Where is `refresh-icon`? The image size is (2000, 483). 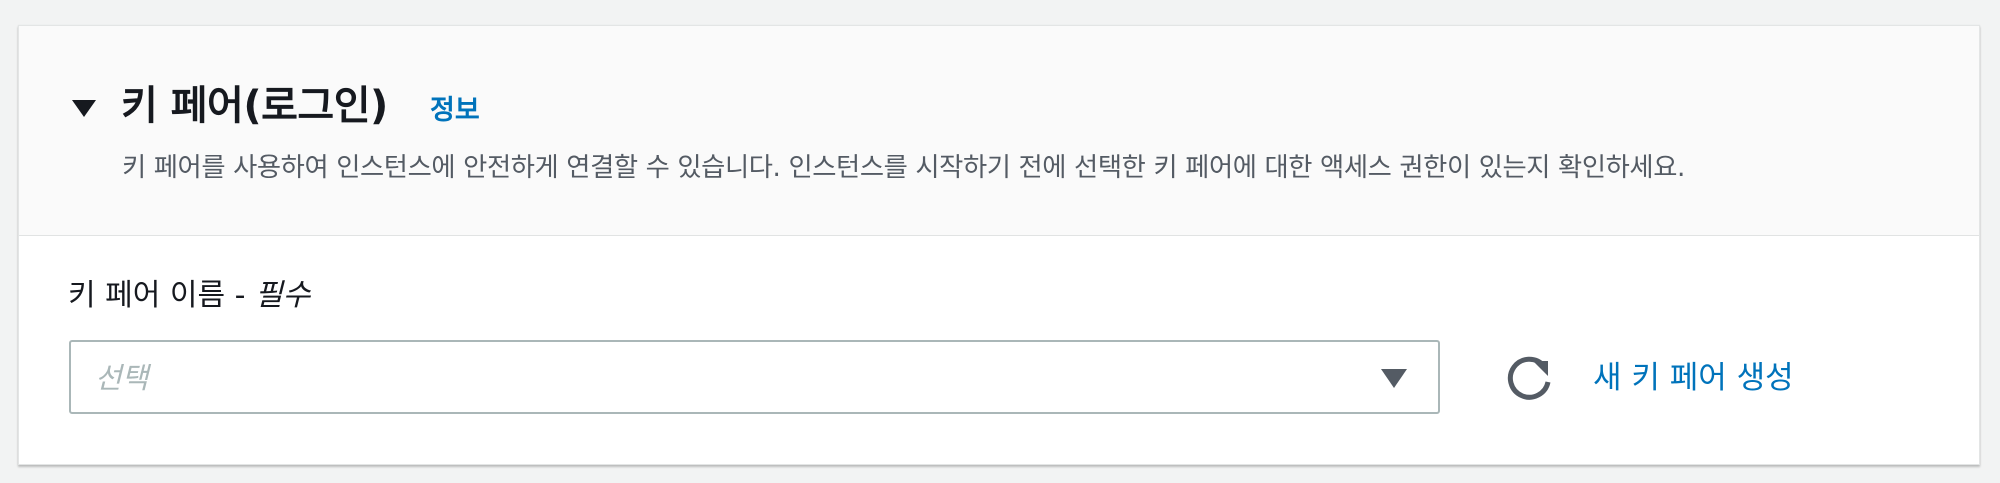 refresh-icon is located at coordinates (1530, 379).